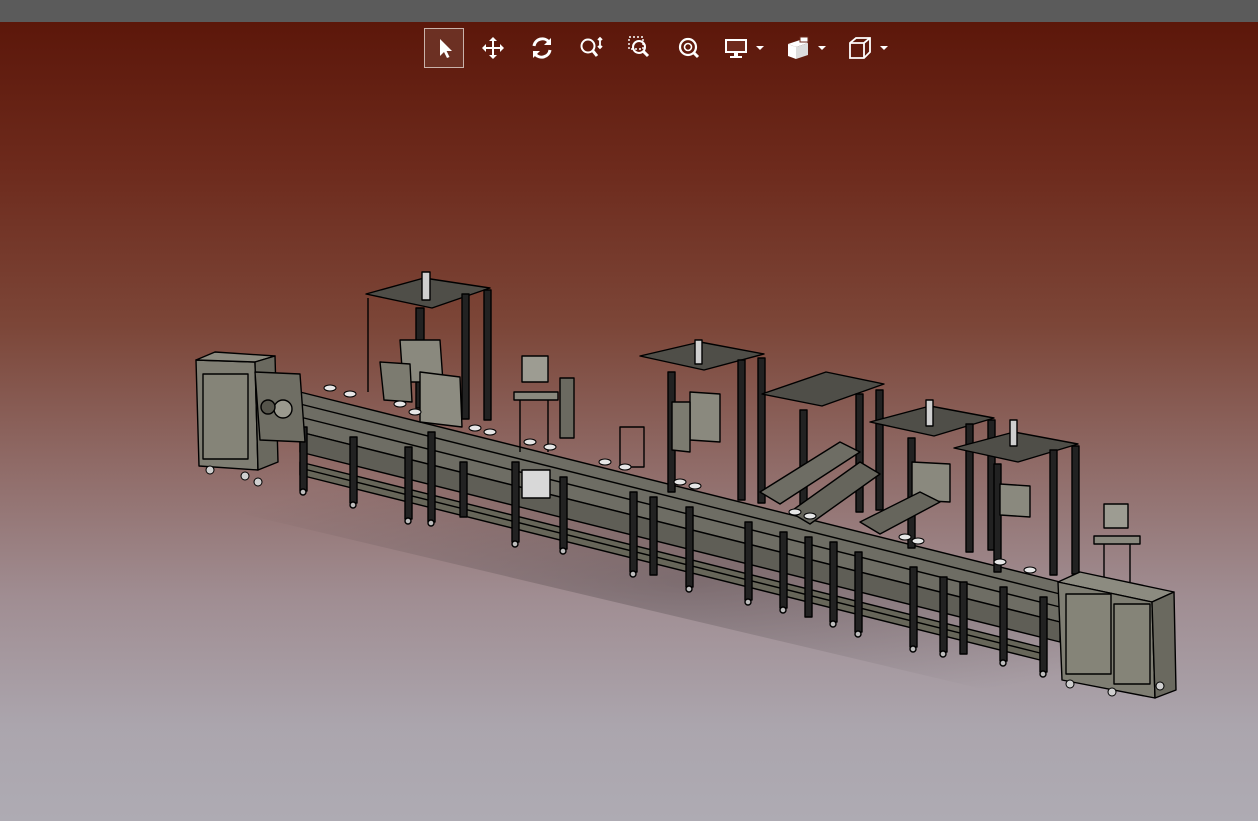 The height and width of the screenshot is (821, 1258). I want to click on zoom-in-out-icon, so click(591, 46).